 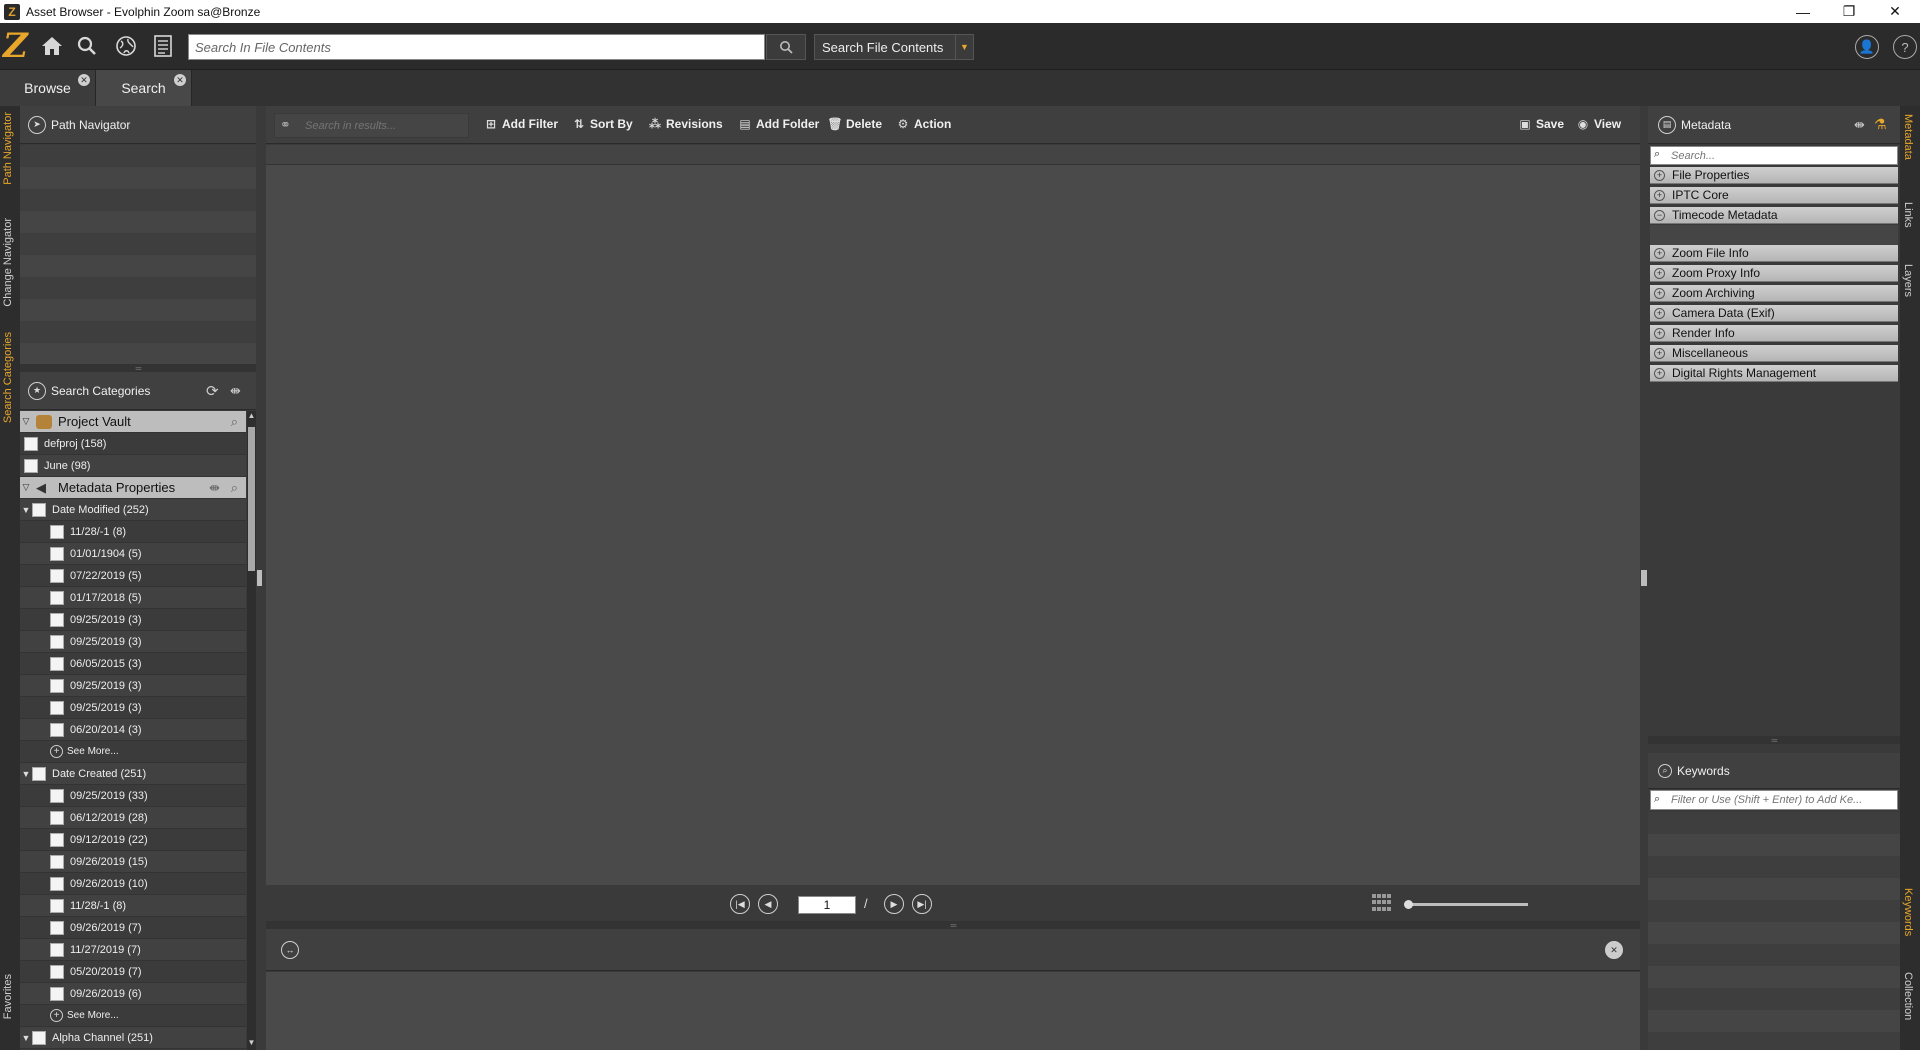 I want to click on page-number-input, so click(x=827, y=905).